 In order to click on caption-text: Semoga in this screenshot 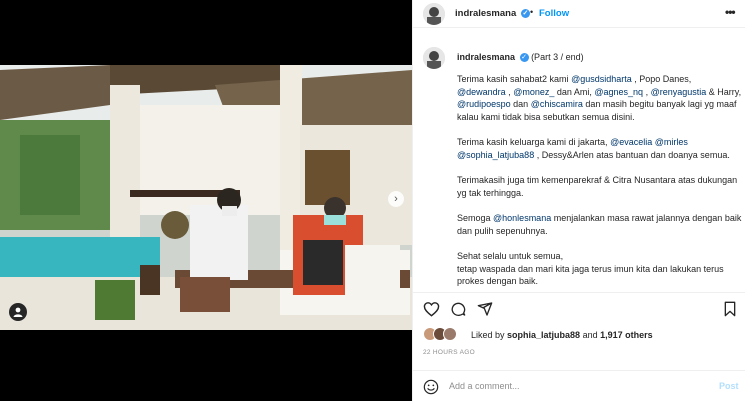, I will do `click(475, 218)`.